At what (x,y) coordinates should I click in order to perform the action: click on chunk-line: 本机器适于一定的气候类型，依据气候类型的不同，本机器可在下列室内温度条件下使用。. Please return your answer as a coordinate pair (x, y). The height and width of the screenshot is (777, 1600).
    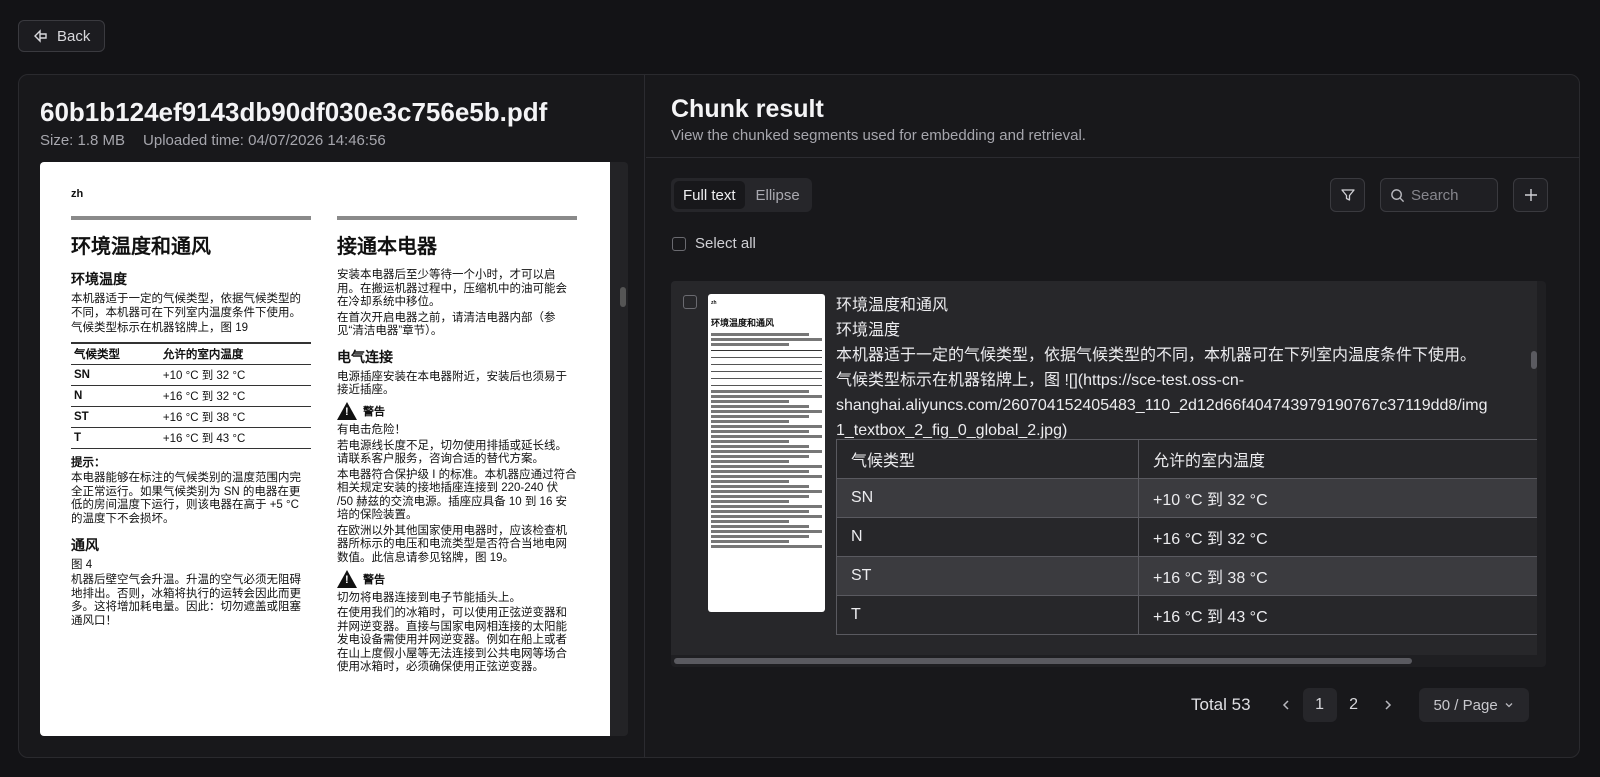
    Looking at the image, I should click on (1156, 355).